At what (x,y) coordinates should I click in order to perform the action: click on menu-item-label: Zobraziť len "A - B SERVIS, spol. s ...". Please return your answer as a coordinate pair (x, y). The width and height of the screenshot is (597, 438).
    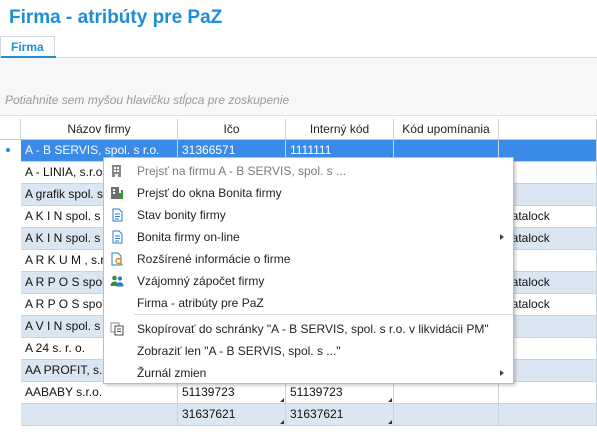
    Looking at the image, I should click on (239, 351).